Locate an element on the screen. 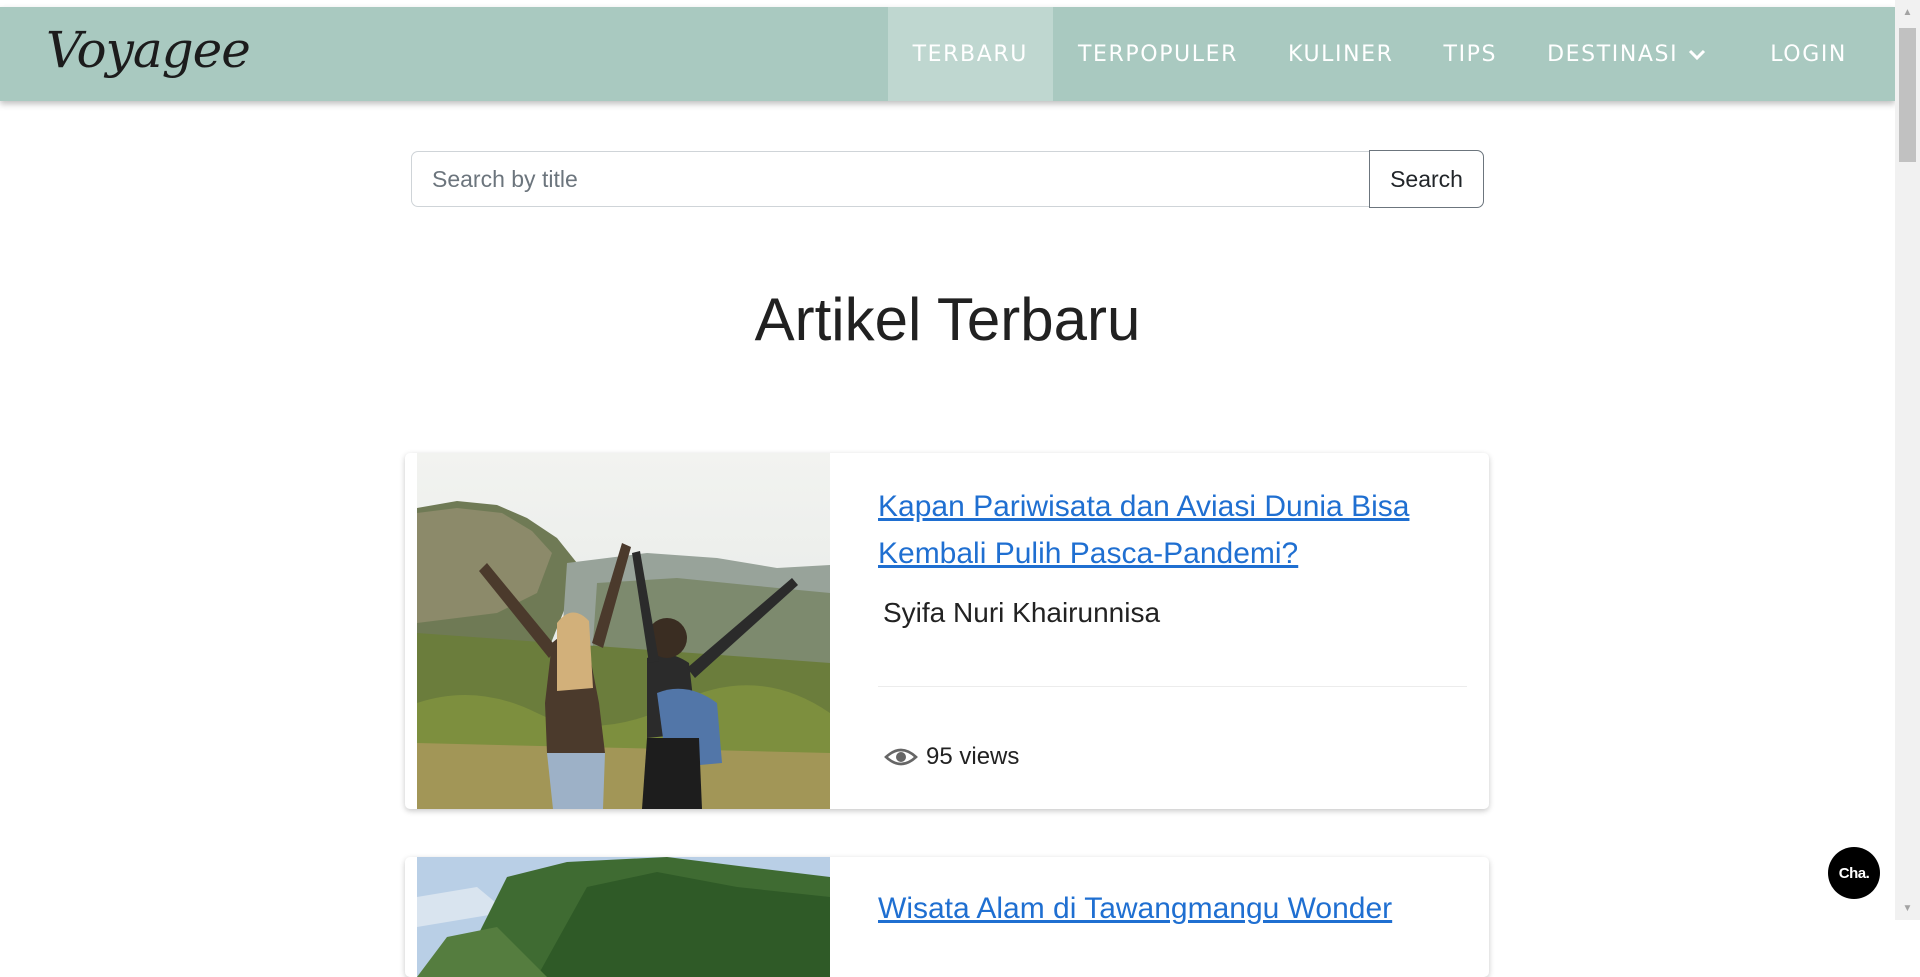  nav-item-label: TERBARU is located at coordinates (970, 54).